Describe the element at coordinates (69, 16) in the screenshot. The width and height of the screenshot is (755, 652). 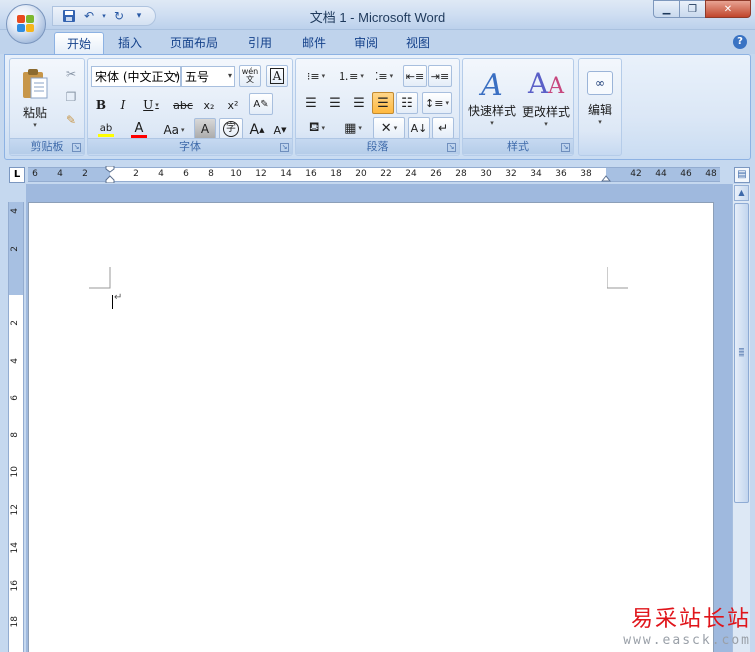
I see `save-icon` at that location.